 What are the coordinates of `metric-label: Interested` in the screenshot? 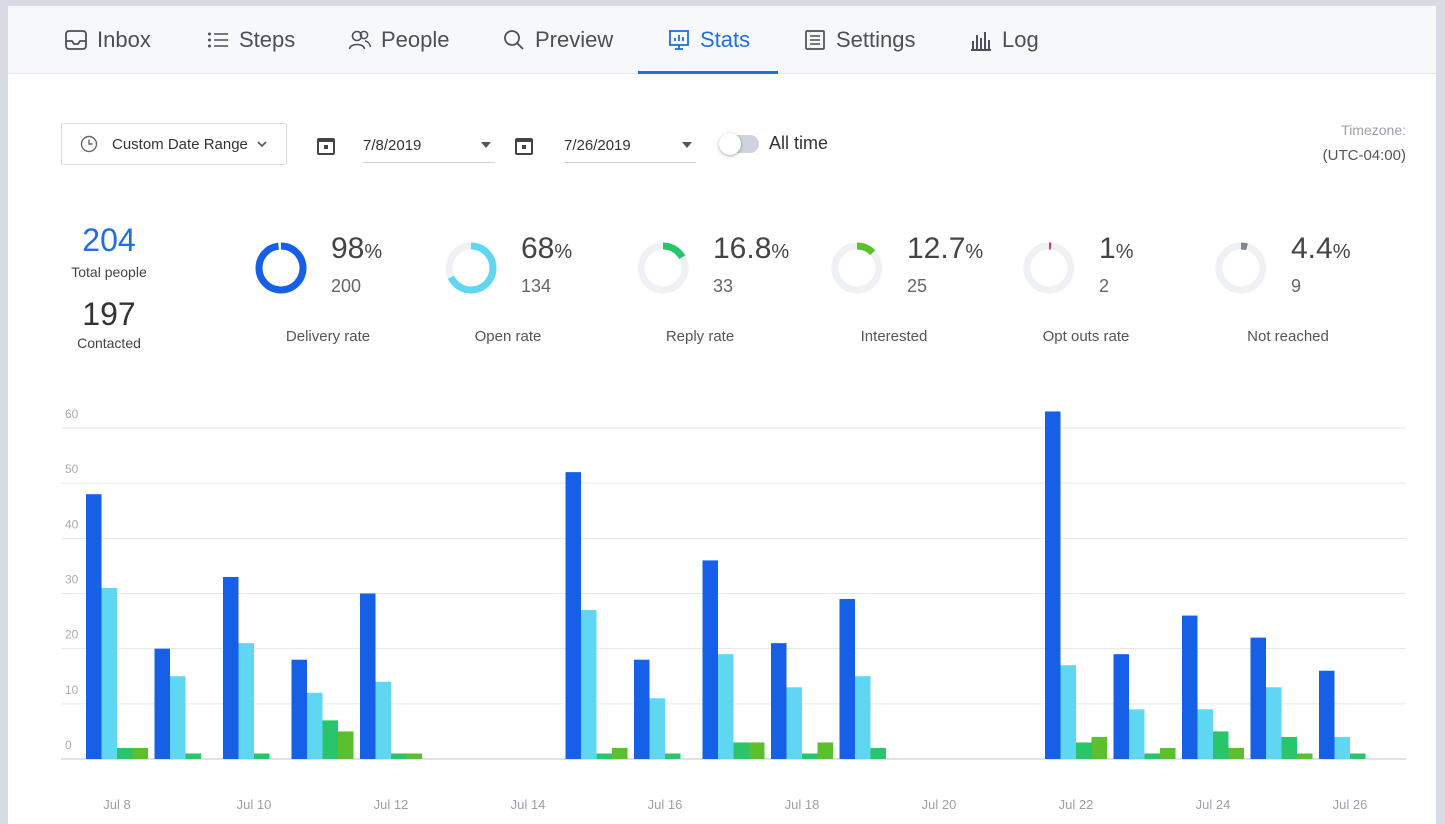 It's located at (894, 336).